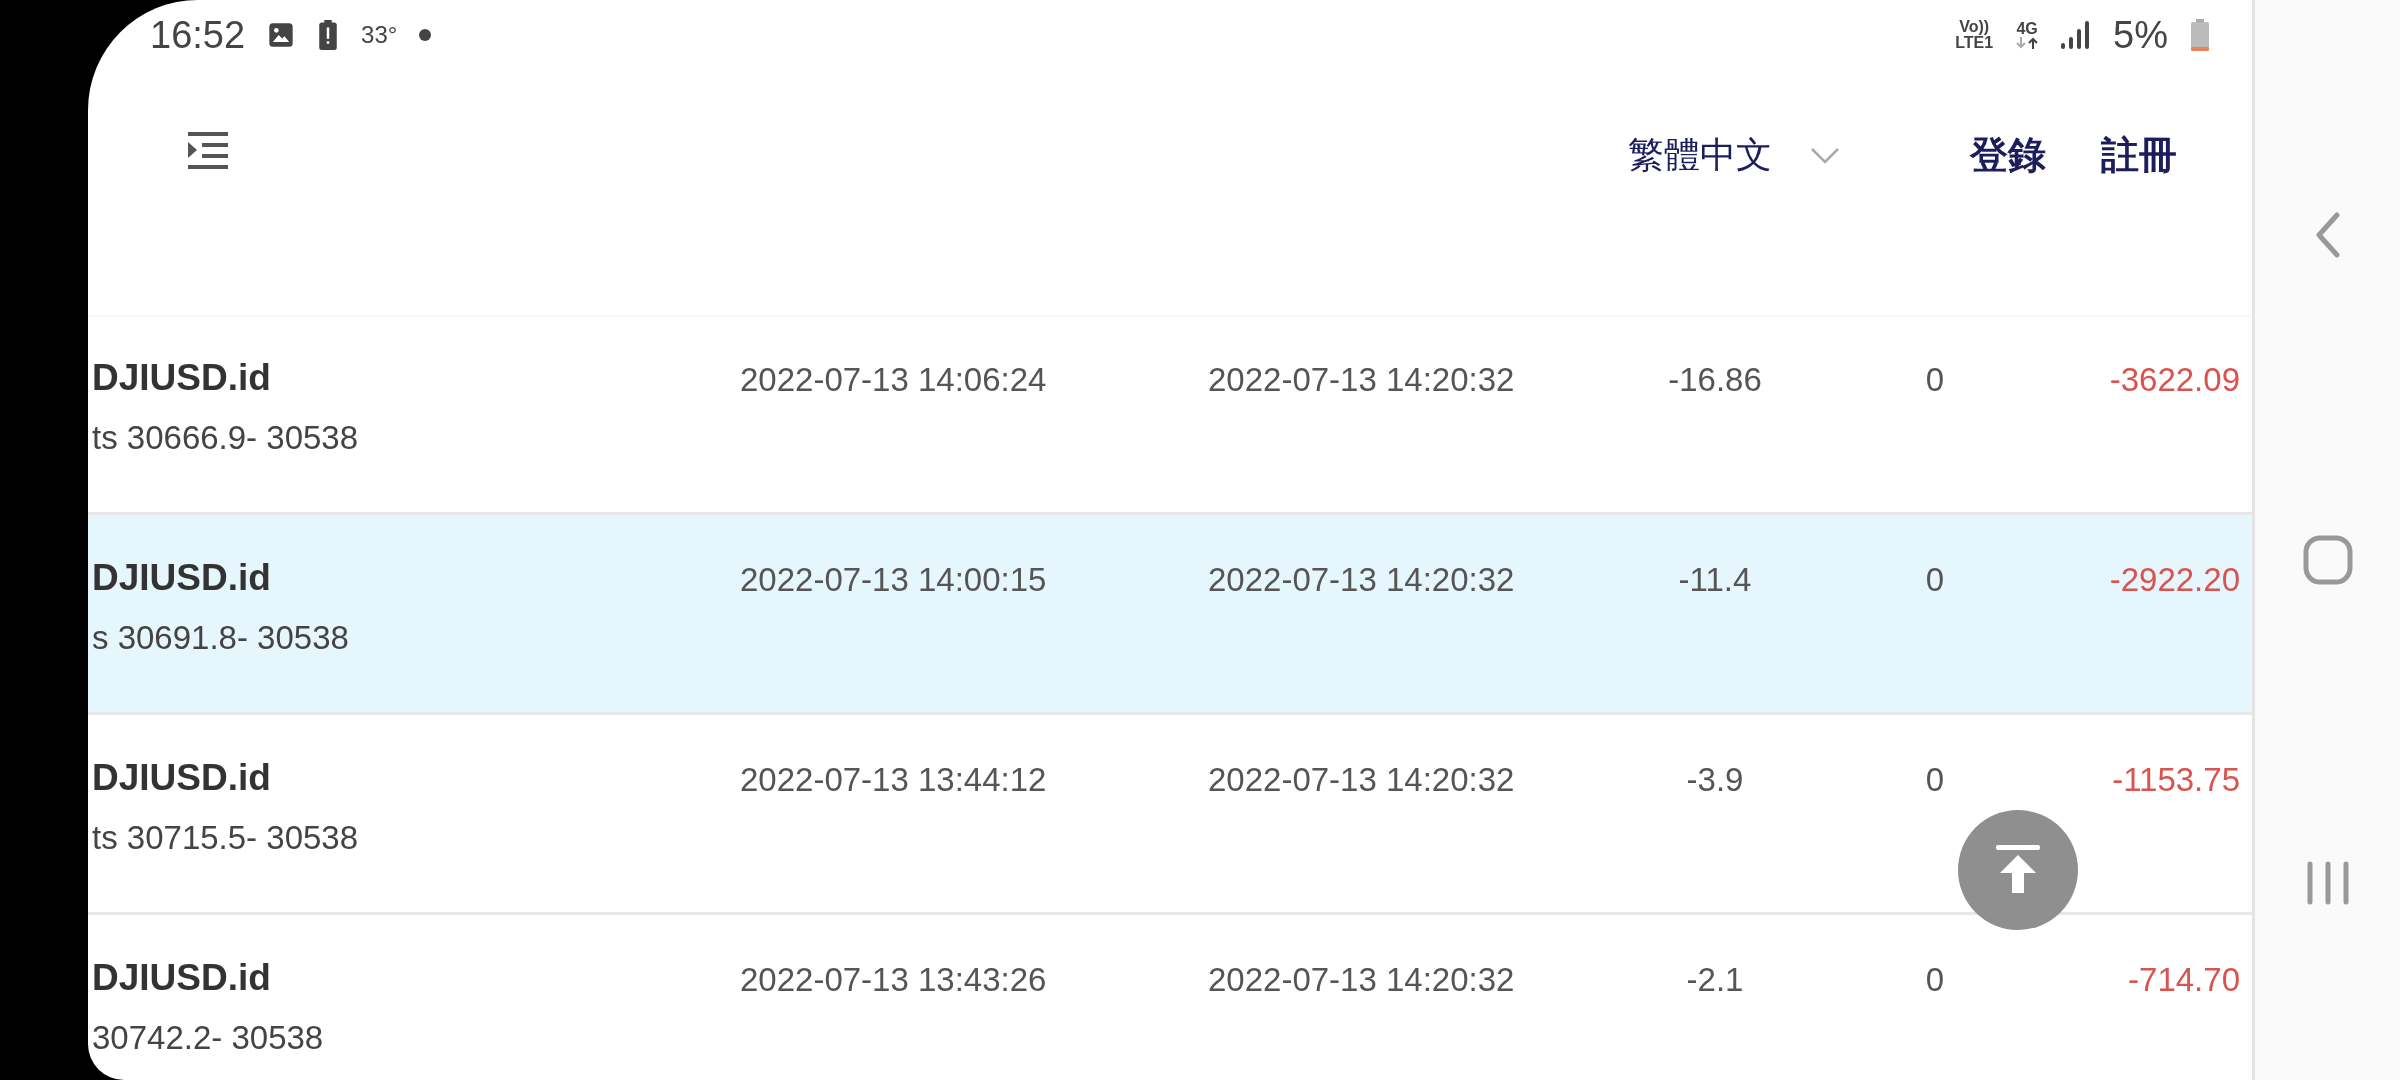  What do you see at coordinates (2174, 579) in the screenshot?
I see `profit-cell-text: -2922.20` at bounding box center [2174, 579].